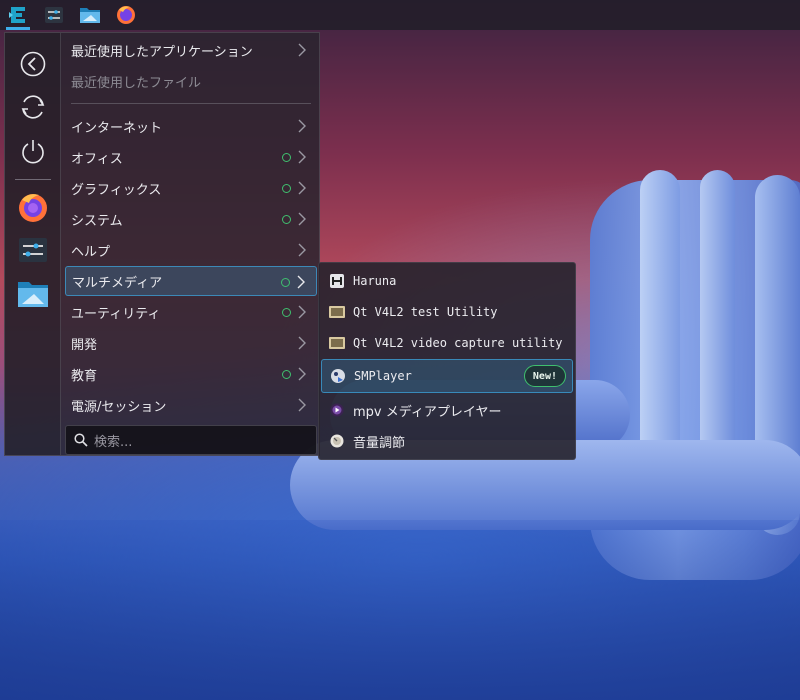 The image size is (800, 700). I want to click on recent-files-label: 最近使用したファイル, so click(136, 83).